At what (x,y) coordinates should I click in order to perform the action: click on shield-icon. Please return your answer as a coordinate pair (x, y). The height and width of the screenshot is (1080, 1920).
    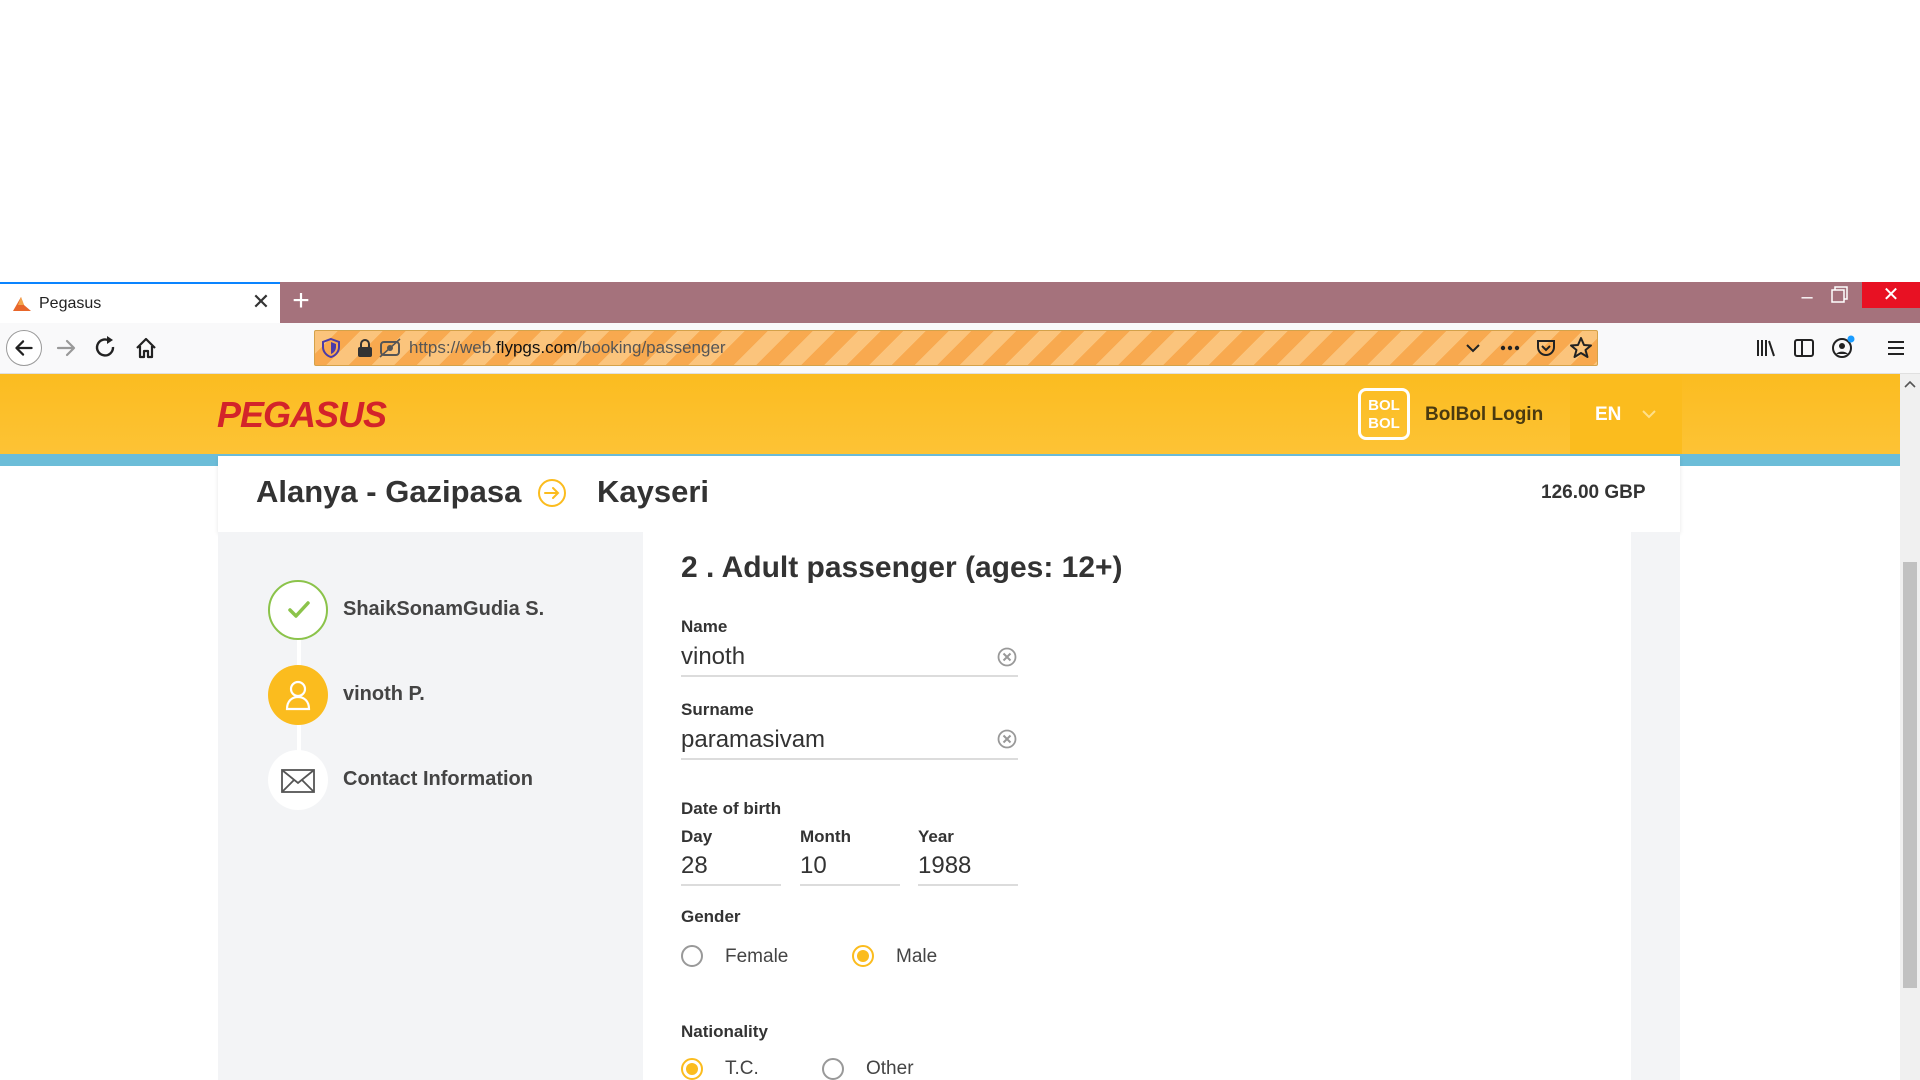
    Looking at the image, I should click on (331, 348).